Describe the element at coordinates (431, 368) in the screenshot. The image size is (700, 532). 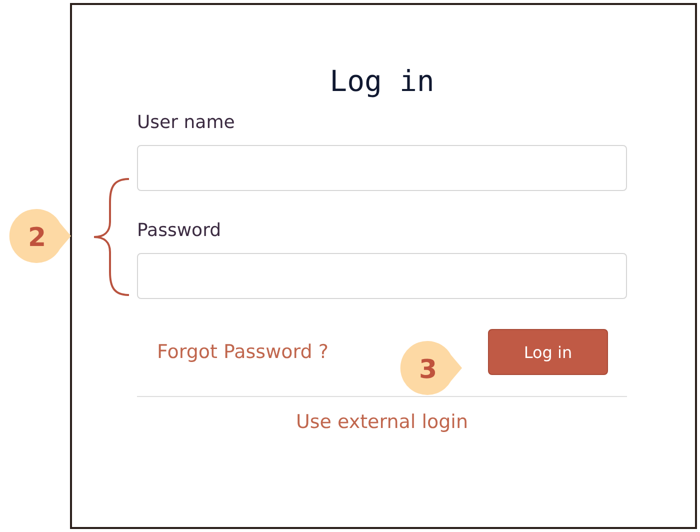
I see `callout-badge: 3` at that location.